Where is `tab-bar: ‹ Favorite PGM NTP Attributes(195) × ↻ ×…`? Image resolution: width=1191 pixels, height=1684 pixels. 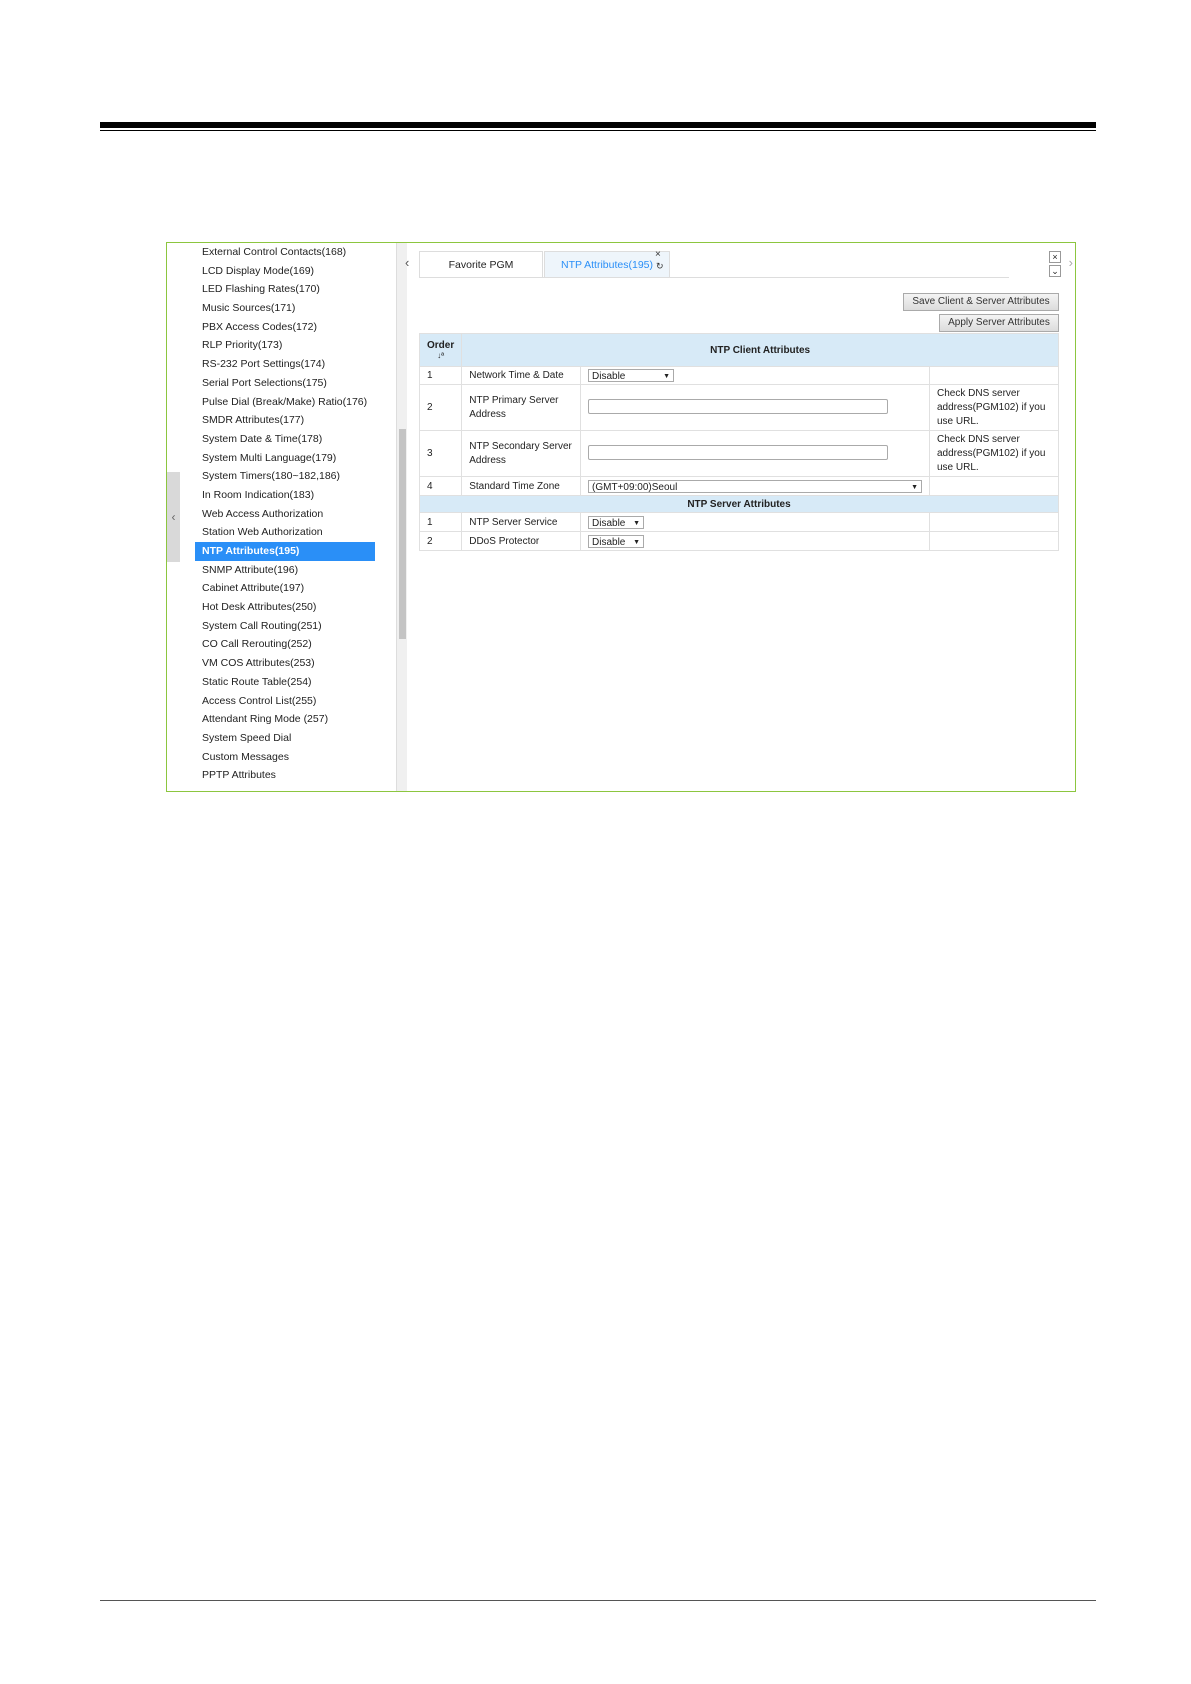 tab-bar: ‹ Favorite PGM NTP Attributes(195) × ↻ ×… is located at coordinates (737, 262).